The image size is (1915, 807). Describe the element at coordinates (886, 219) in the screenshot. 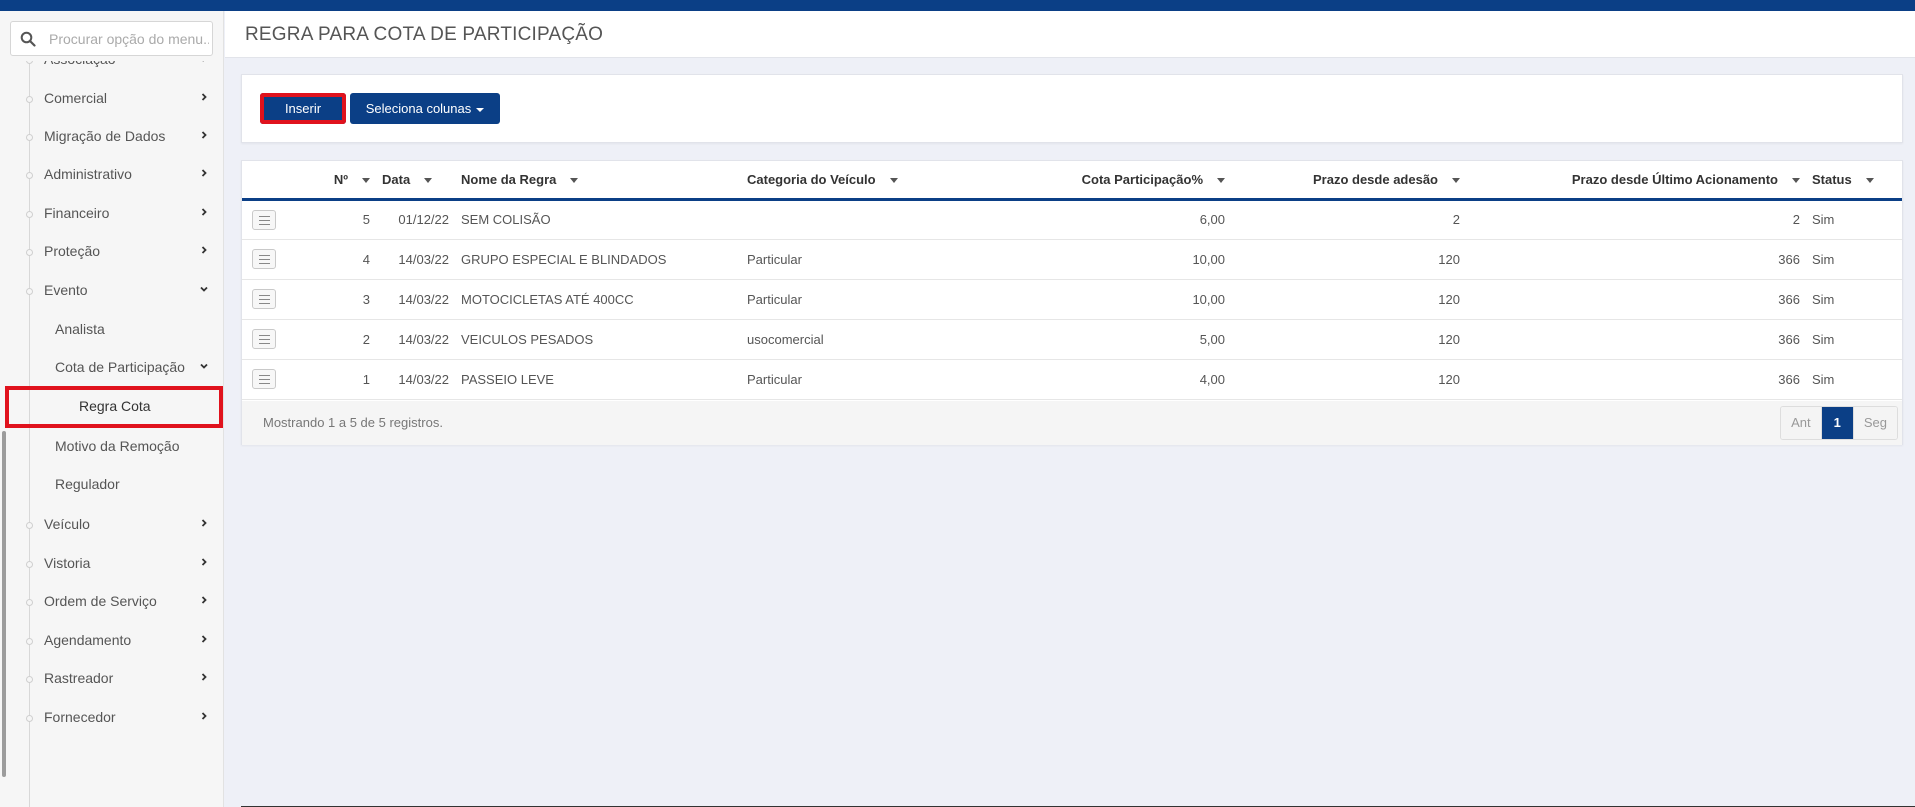

I see `table-cell` at that location.